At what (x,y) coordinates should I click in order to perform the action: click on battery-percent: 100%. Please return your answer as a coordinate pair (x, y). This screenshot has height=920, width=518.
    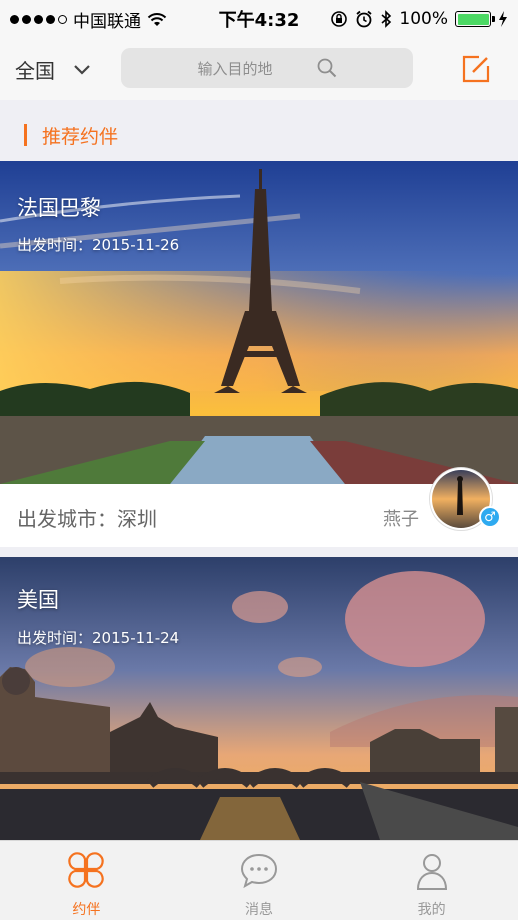
    Looking at the image, I should click on (423, 19).